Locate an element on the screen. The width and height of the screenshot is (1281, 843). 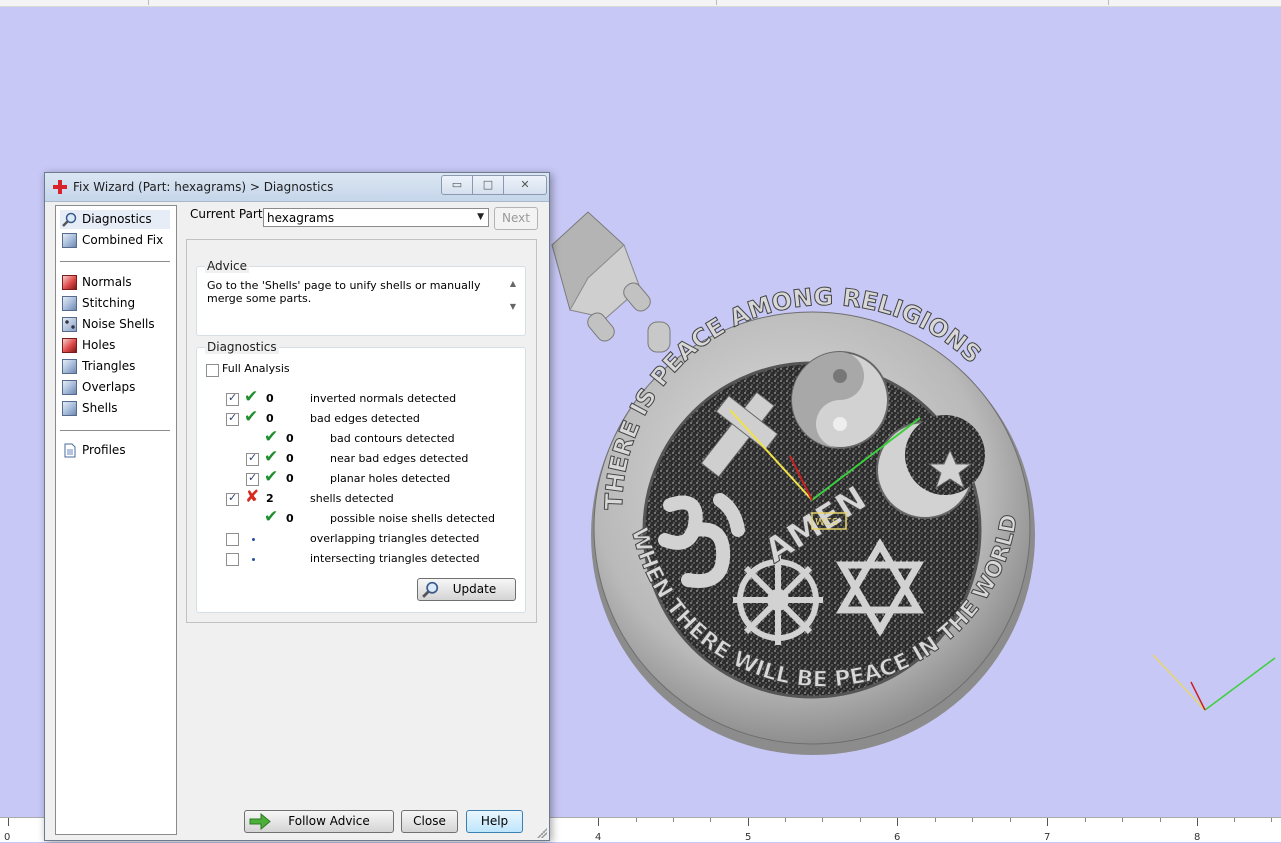
sidebar-item-label: Noise Shells is located at coordinates (118, 324).